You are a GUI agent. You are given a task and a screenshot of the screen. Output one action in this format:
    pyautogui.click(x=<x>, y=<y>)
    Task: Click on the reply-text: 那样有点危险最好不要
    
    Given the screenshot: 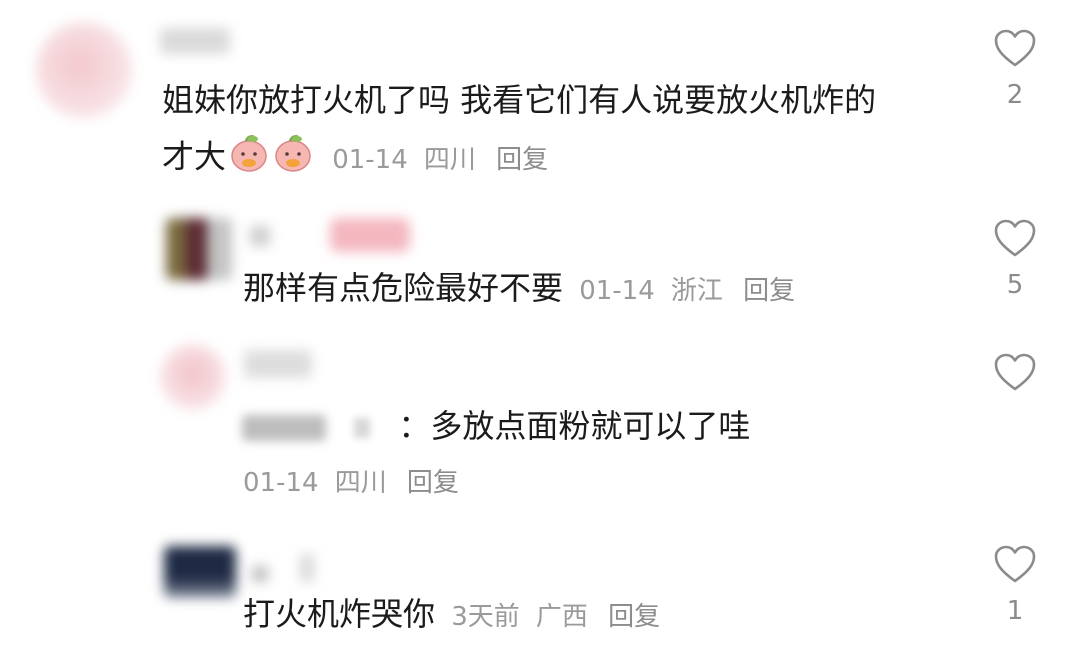 What is the action you would take?
    pyautogui.click(x=403, y=288)
    